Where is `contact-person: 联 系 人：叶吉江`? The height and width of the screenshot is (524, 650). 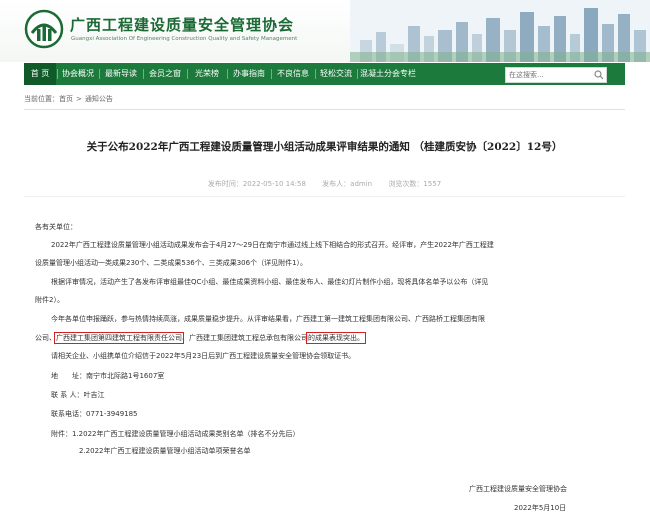 contact-person: 联 系 人：叶吉江 is located at coordinates (78, 395).